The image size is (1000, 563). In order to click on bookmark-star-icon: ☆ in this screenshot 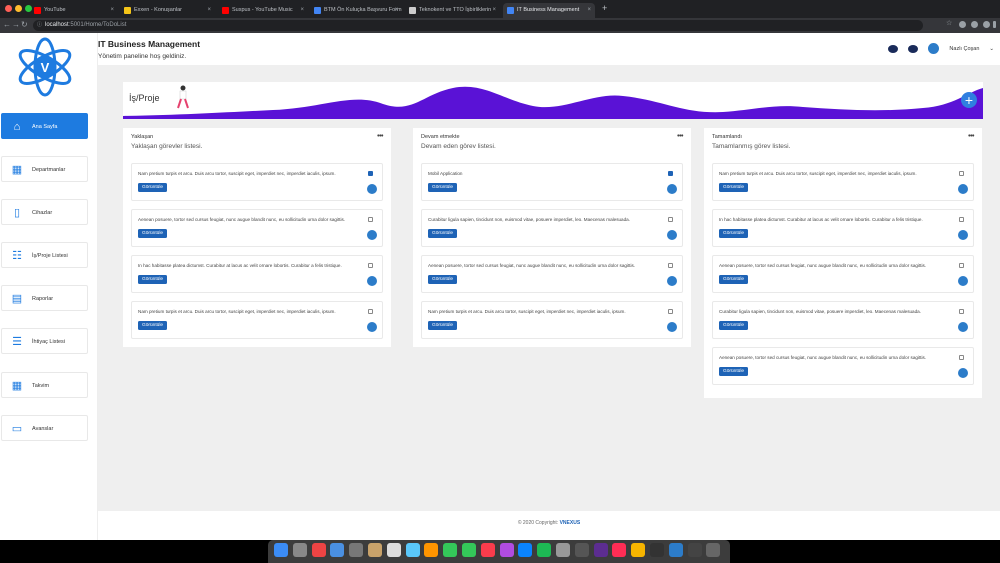, I will do `click(949, 23)`.